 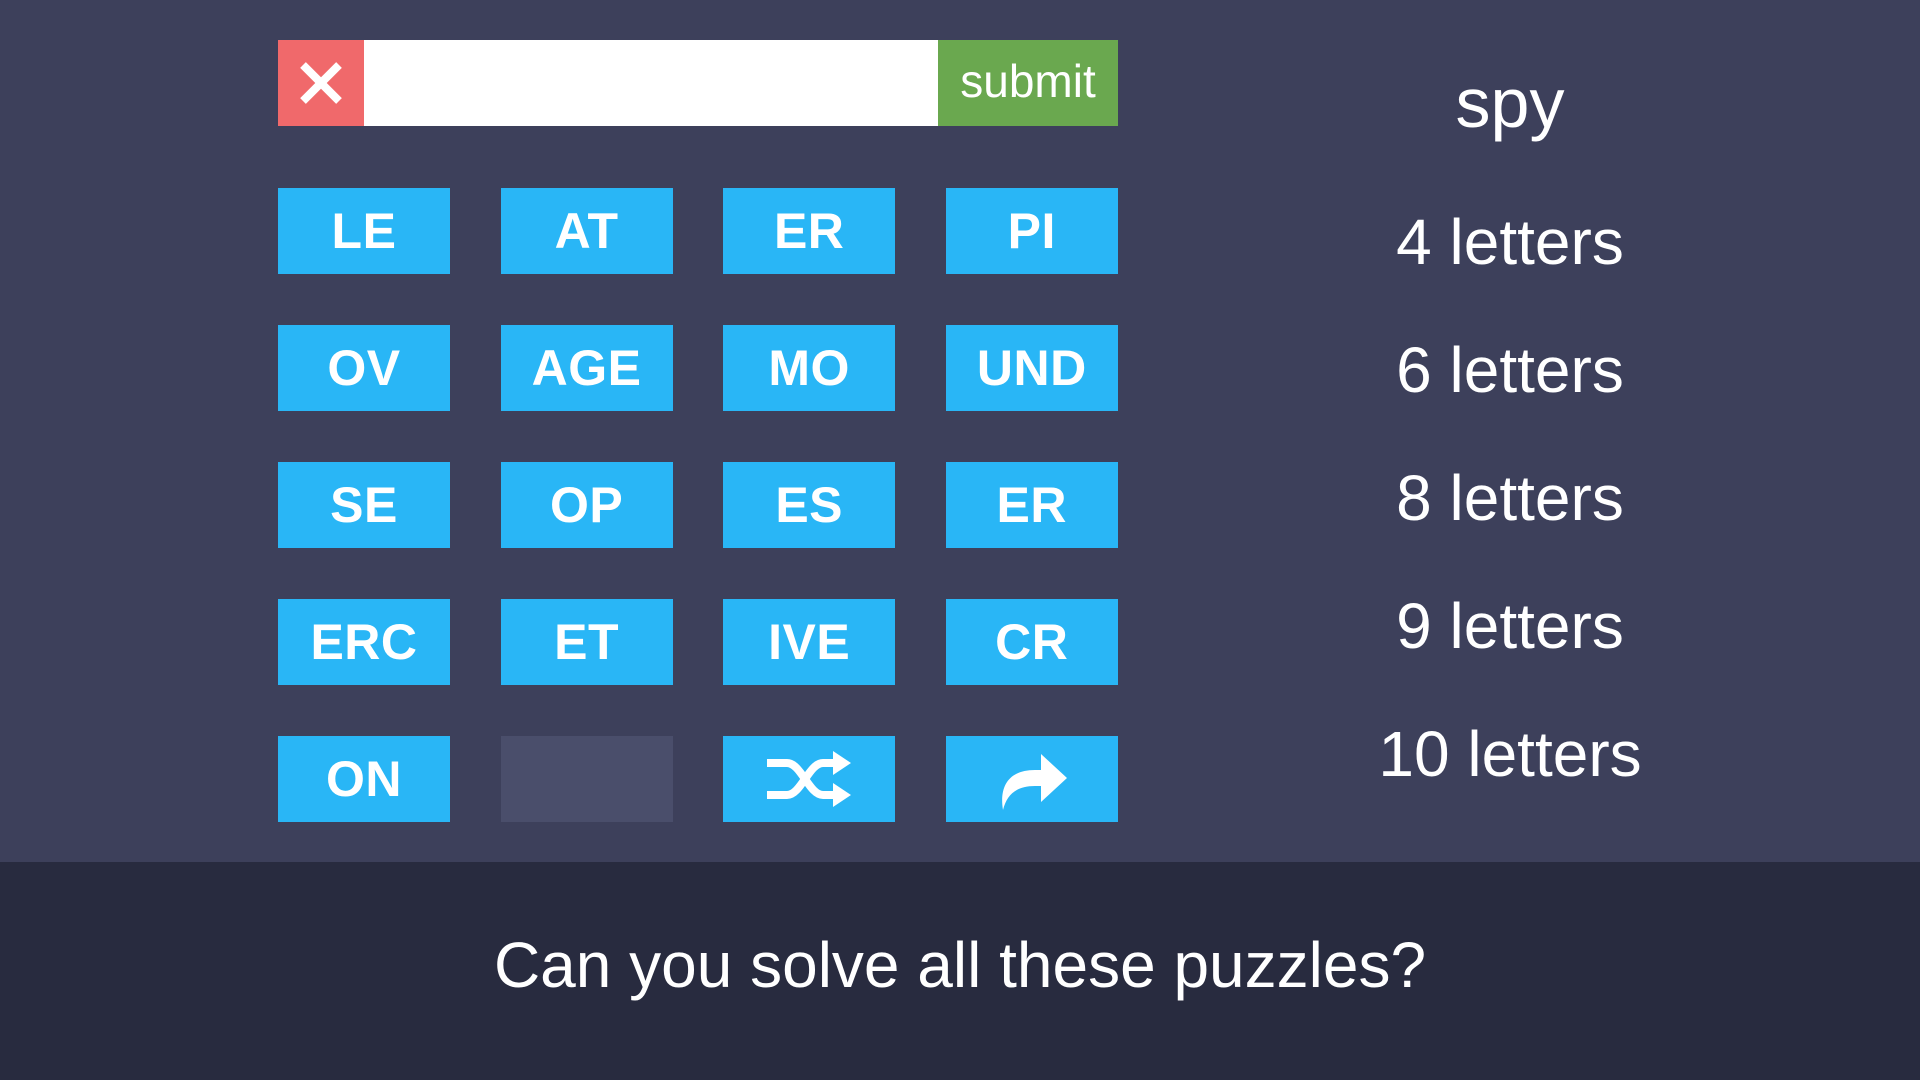 I want to click on shuffle-button, so click(x=809, y=779).